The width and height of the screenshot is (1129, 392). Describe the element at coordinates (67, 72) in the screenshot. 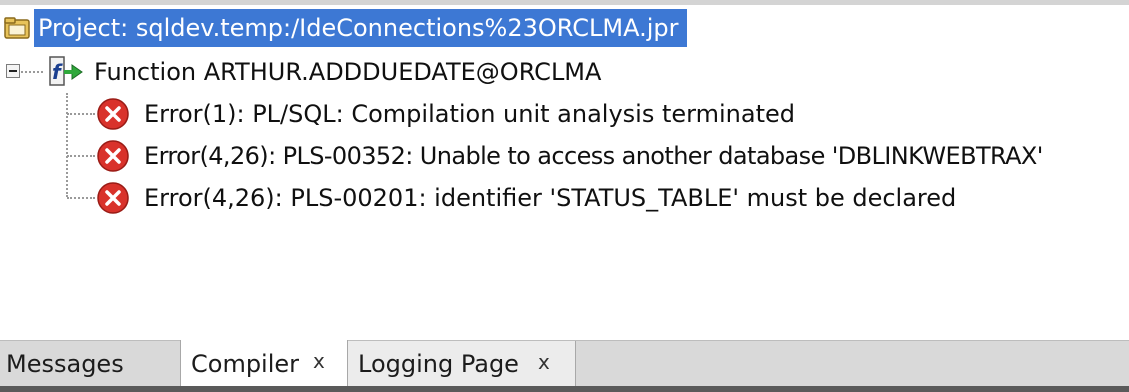

I see `function-icon: f` at that location.